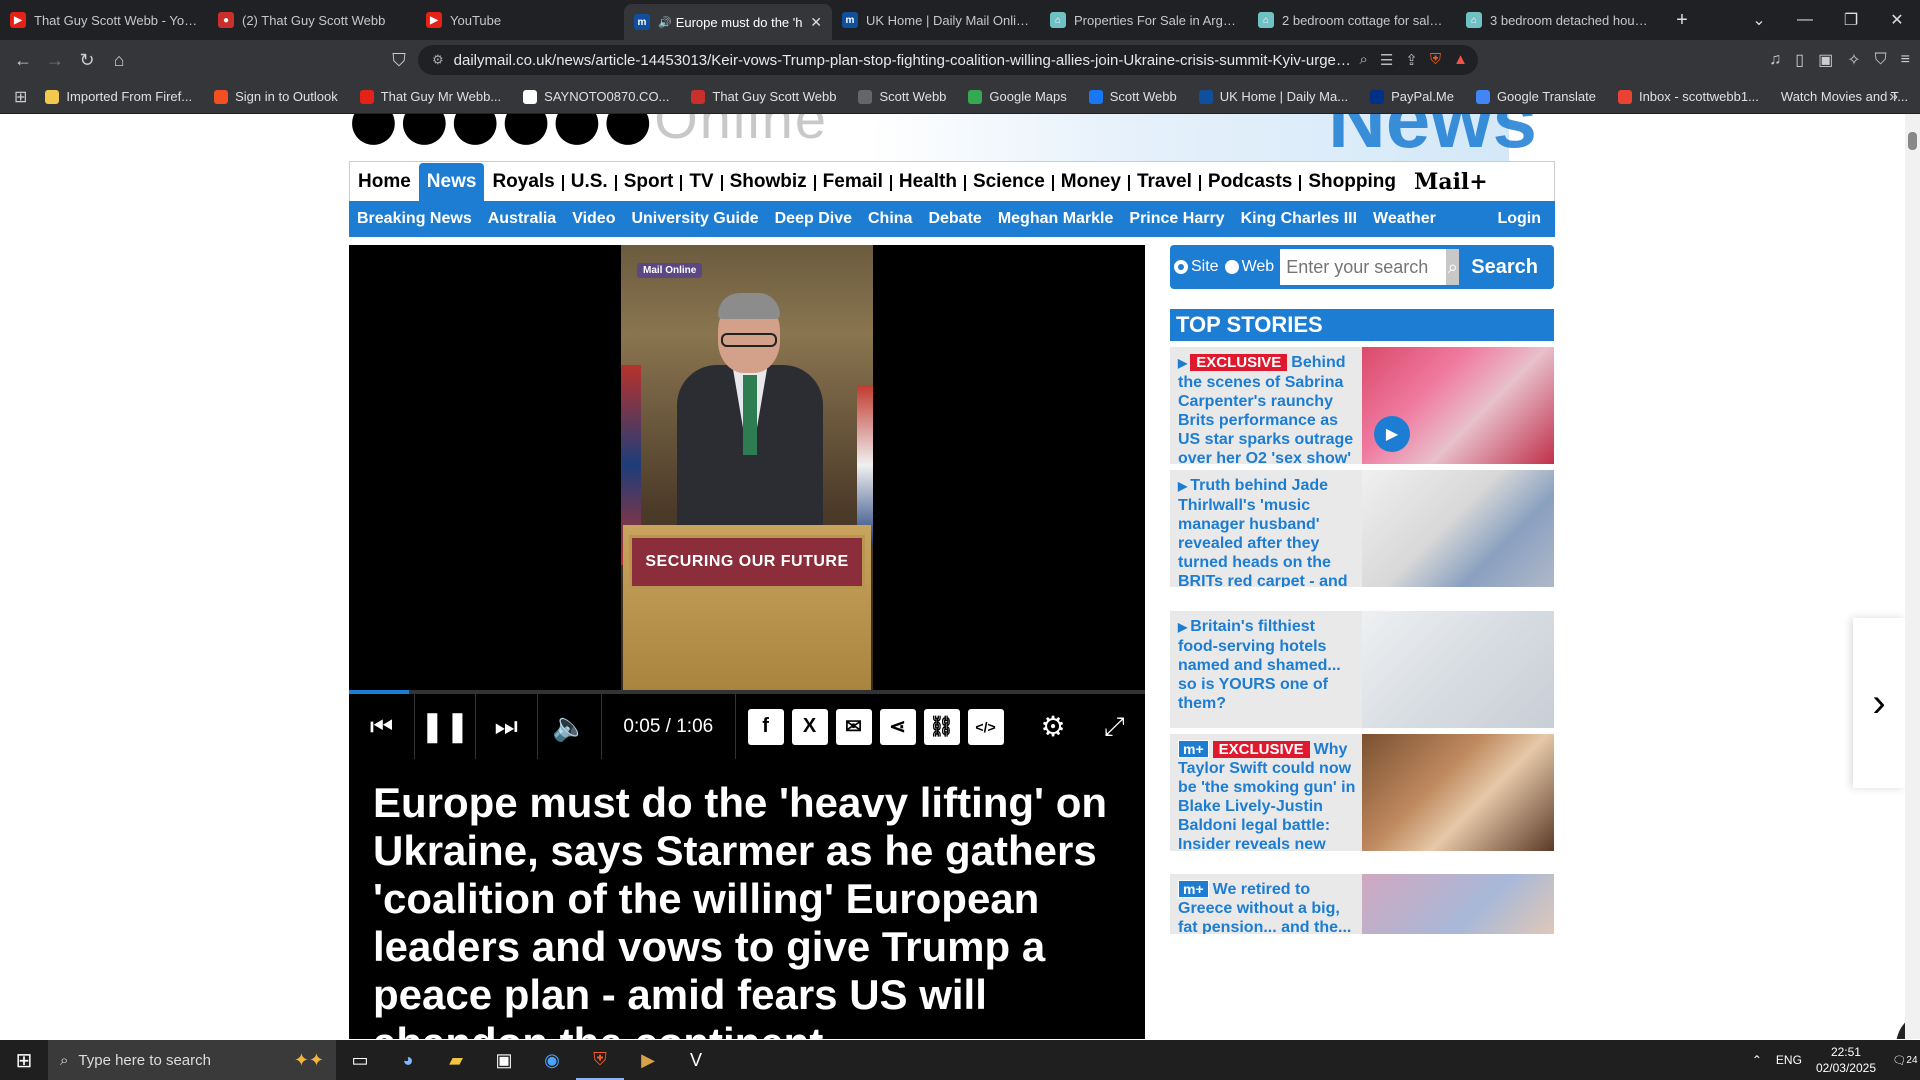  Describe the element at coordinates (1460, 60) in the screenshot. I see `brave-rewards-icon: ▲` at that location.